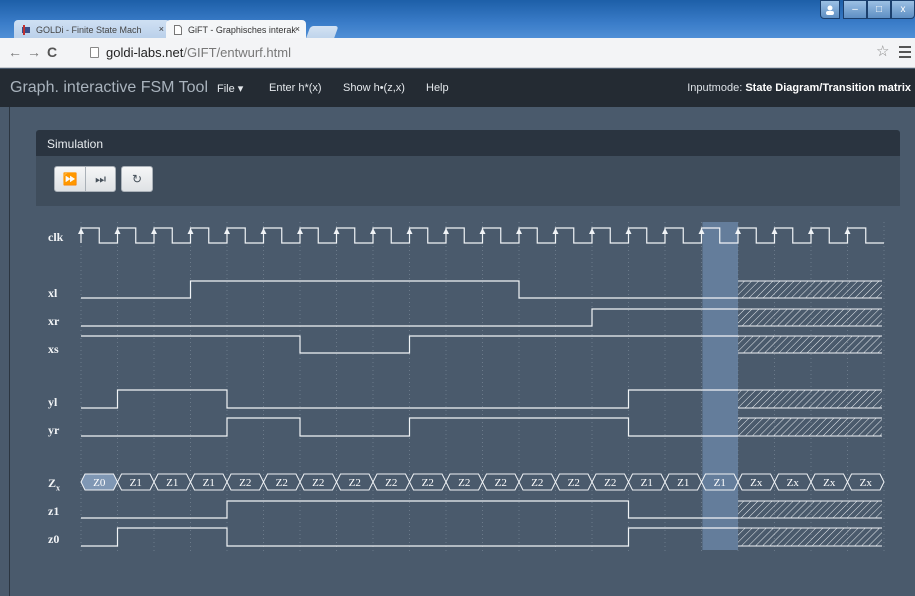 The height and width of the screenshot is (596, 915). I want to click on signal-label-z1: z1, so click(54, 511).